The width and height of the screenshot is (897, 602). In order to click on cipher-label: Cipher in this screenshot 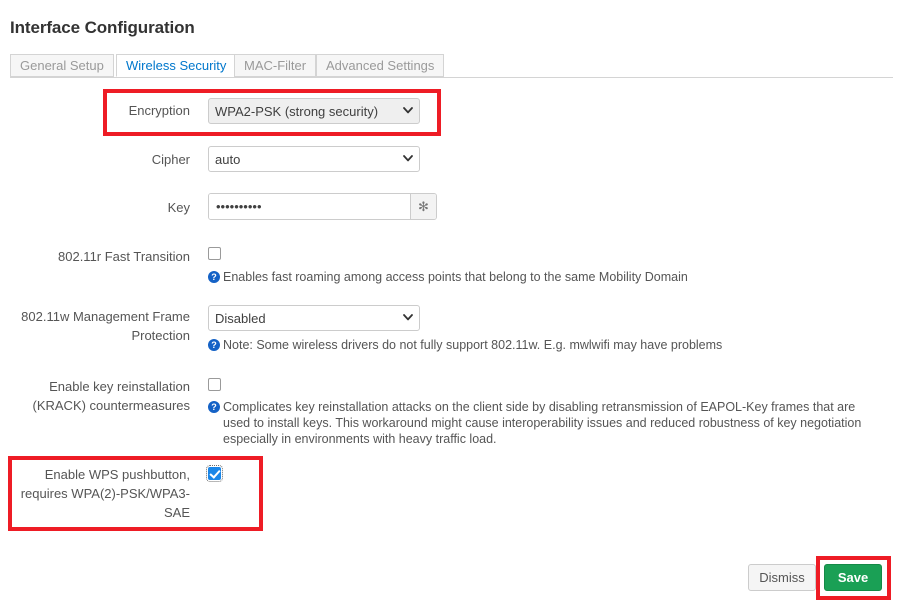, I will do `click(170, 159)`.